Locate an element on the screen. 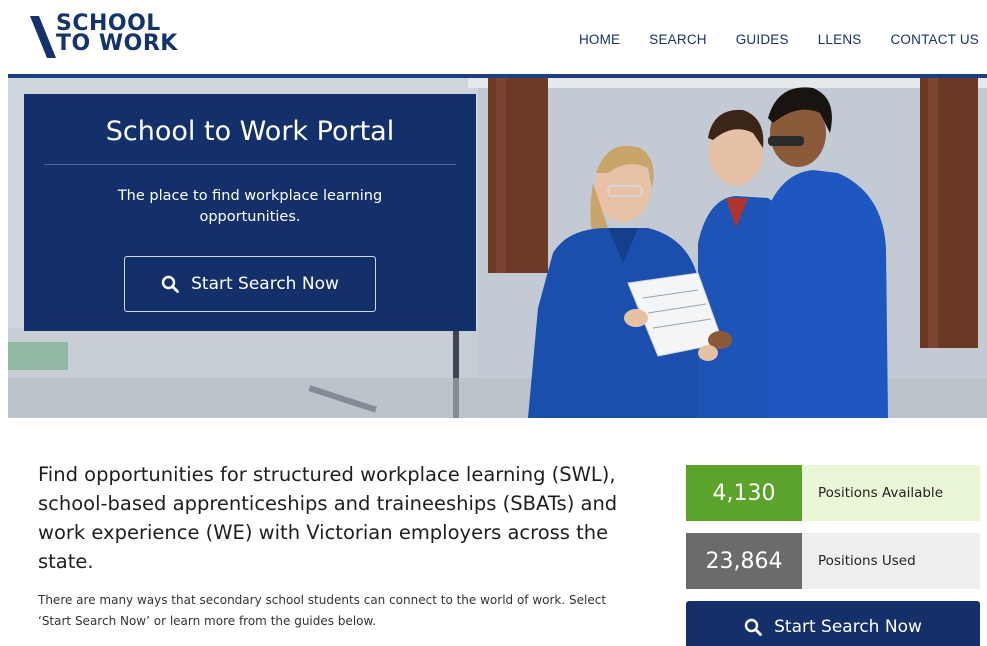  nav-guides: GUIDES is located at coordinates (762, 39).